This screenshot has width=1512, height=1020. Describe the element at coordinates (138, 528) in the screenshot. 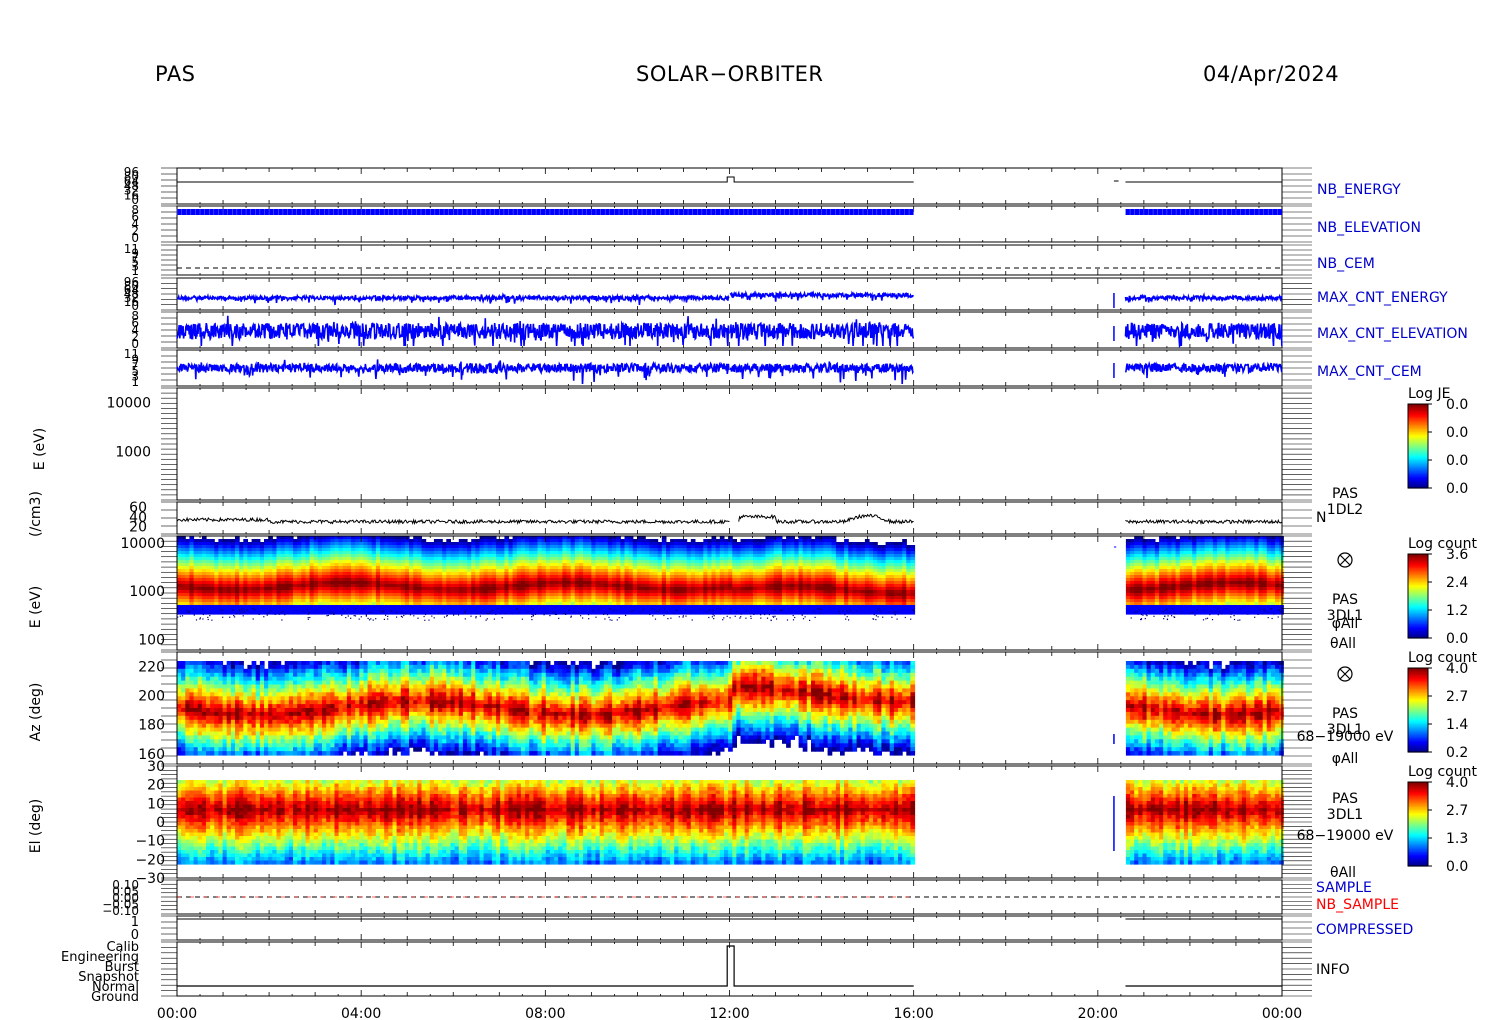

I see `density-tick-label: 20` at that location.